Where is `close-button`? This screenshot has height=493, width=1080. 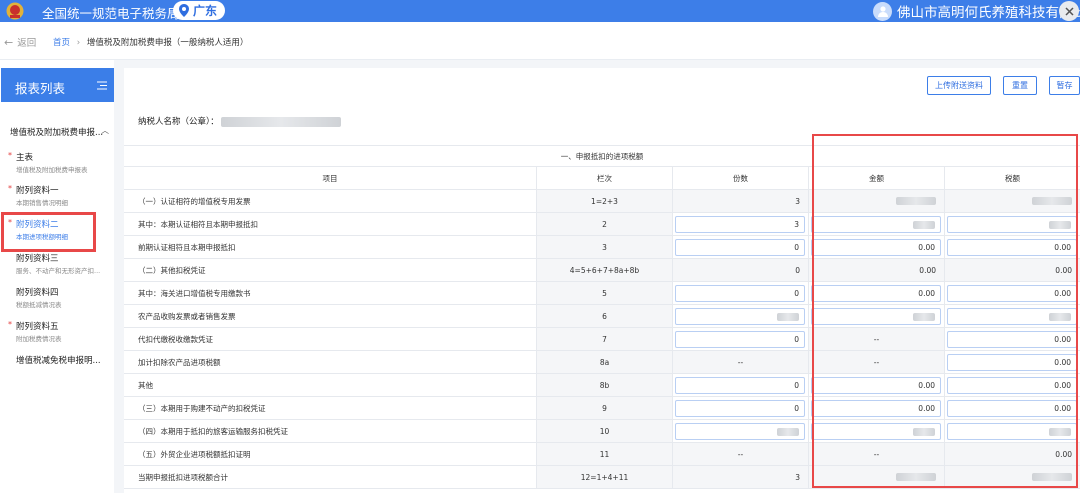 close-button is located at coordinates (1069, 11).